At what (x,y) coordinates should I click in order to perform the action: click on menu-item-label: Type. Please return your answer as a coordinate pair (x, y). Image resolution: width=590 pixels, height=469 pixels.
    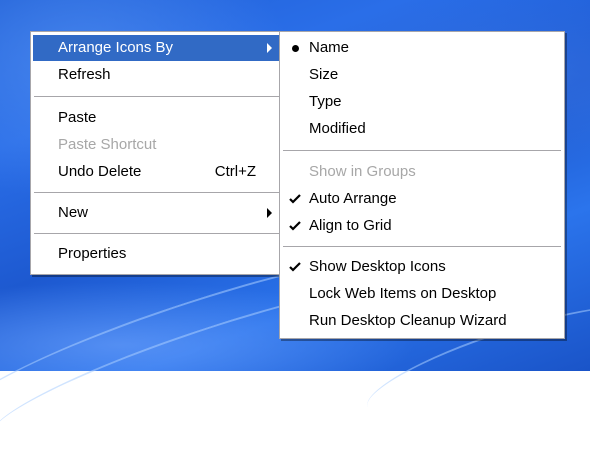
    Looking at the image, I should click on (325, 101).